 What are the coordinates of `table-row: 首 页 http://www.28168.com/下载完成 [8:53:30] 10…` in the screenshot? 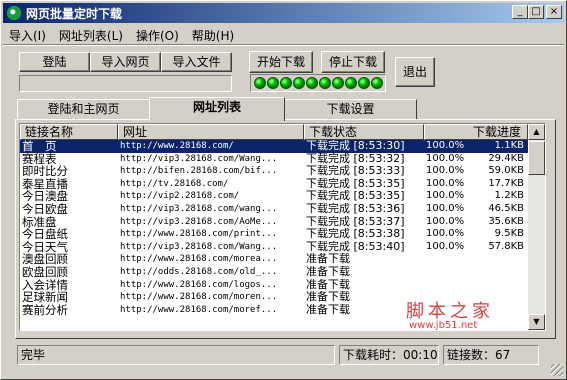 It's located at (274, 146).